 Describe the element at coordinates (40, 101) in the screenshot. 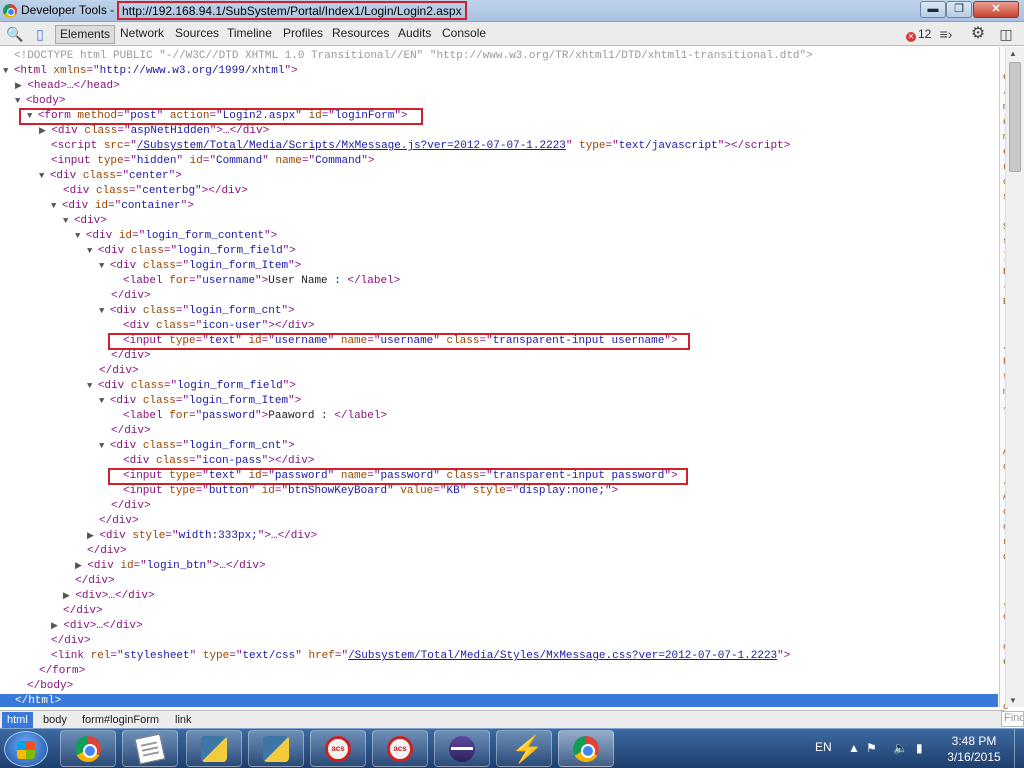

I see `dom-node-body: ▼ <body>` at that location.